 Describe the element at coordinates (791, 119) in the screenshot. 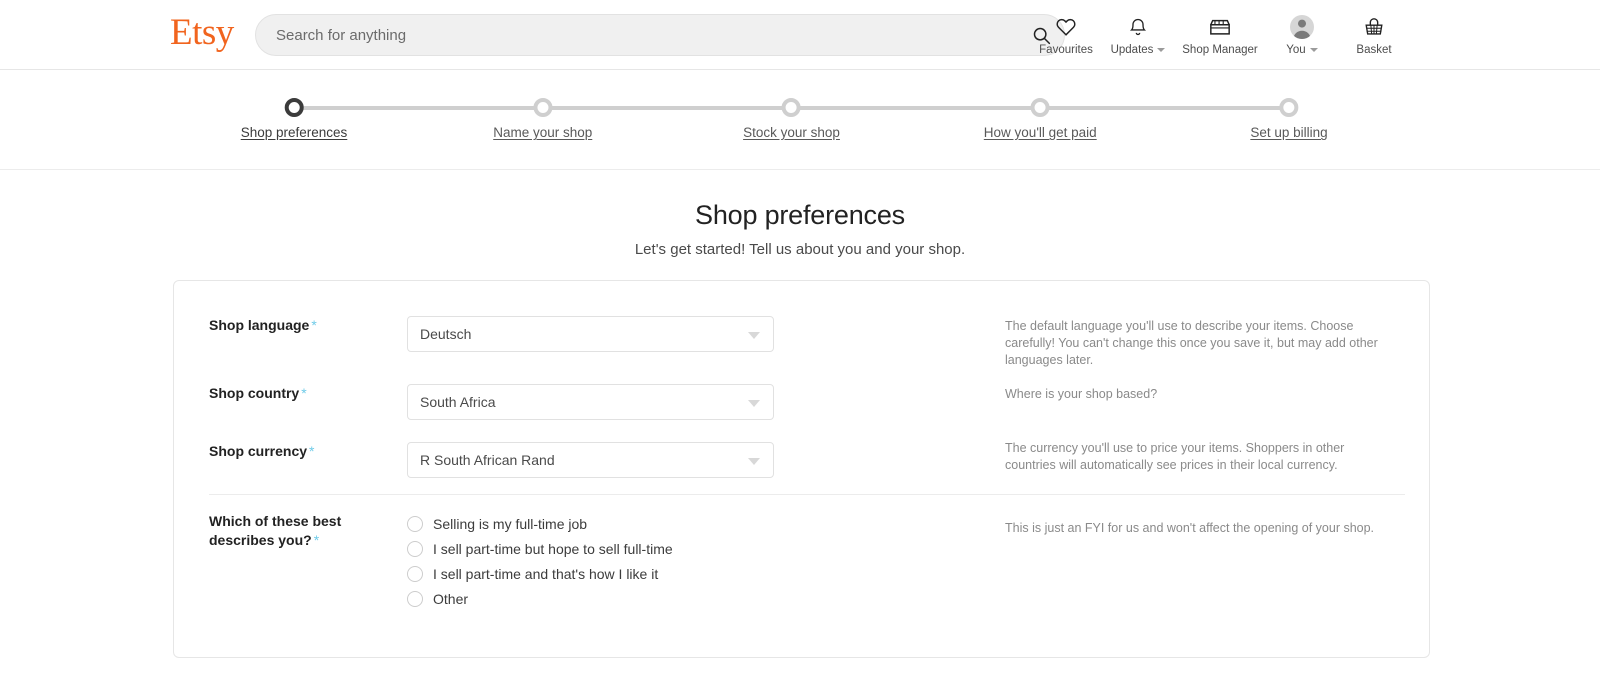

I see `step-stock-your-shop: Stock your shop` at that location.